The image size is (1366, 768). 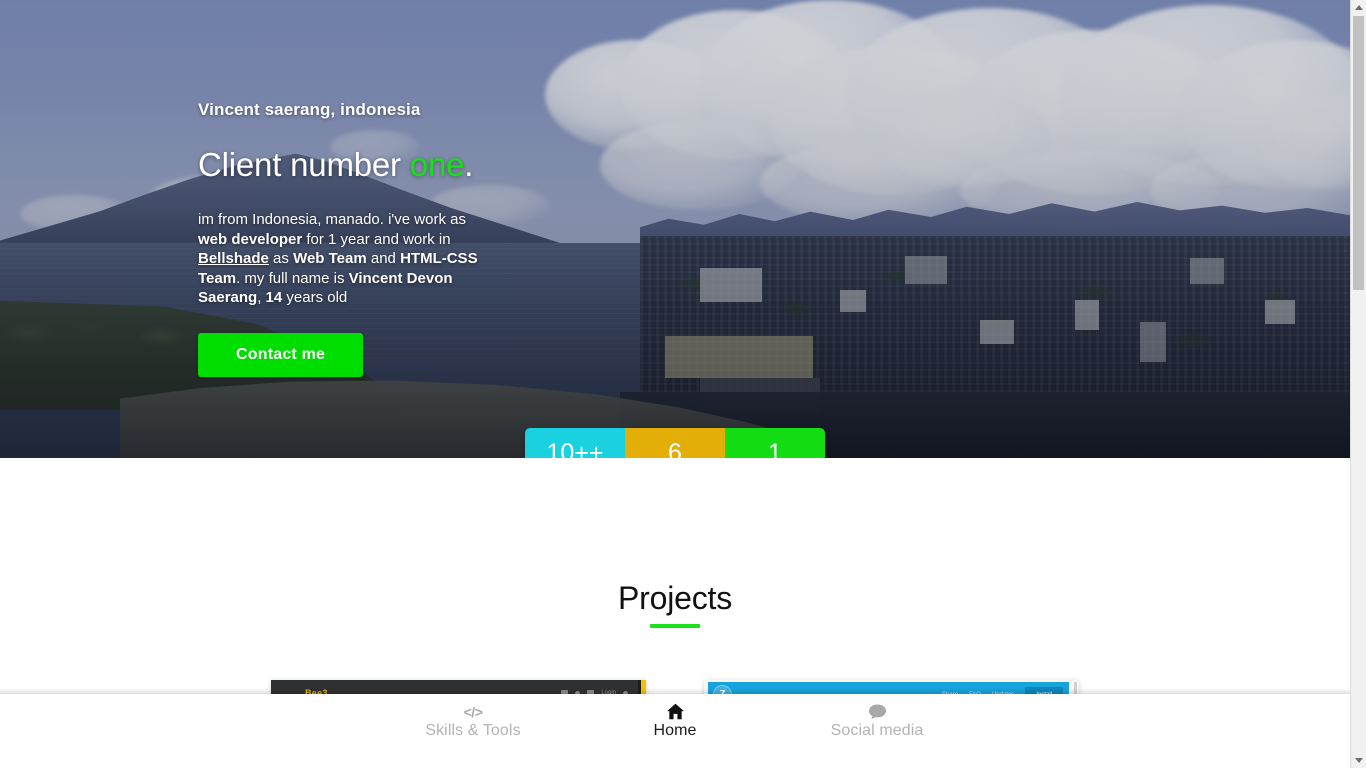 I want to click on nav-item-social-media: Social media, so click(x=877, y=719).